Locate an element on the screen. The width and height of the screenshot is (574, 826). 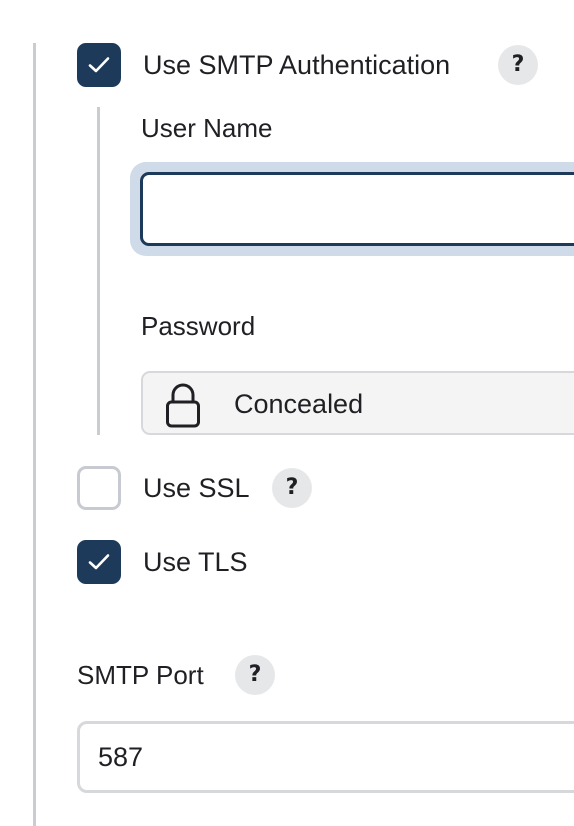
smtp-port-label: SMTP Port is located at coordinates (140, 675).